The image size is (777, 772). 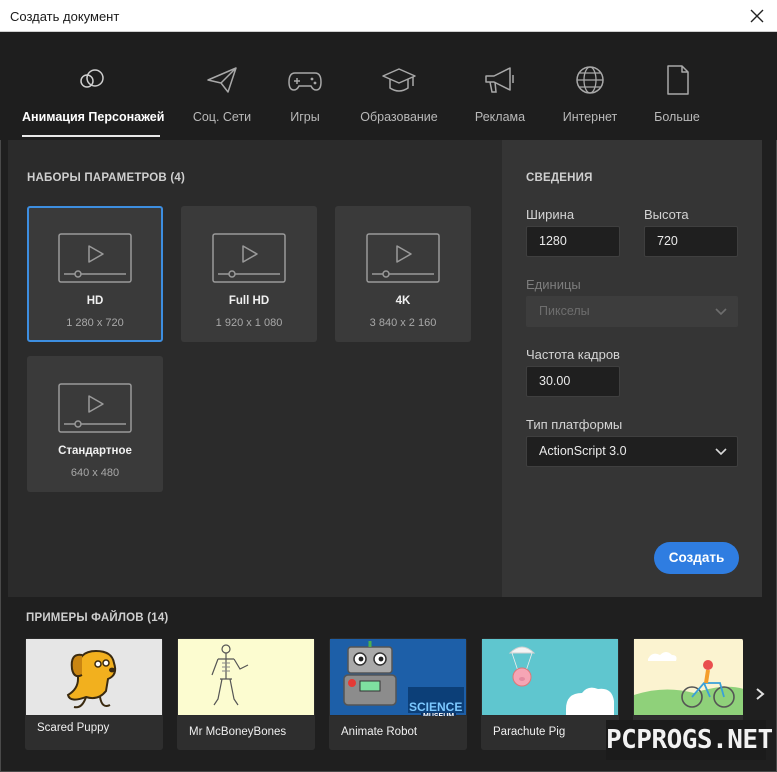 I want to click on gamepad-icon, so click(x=305, y=81).